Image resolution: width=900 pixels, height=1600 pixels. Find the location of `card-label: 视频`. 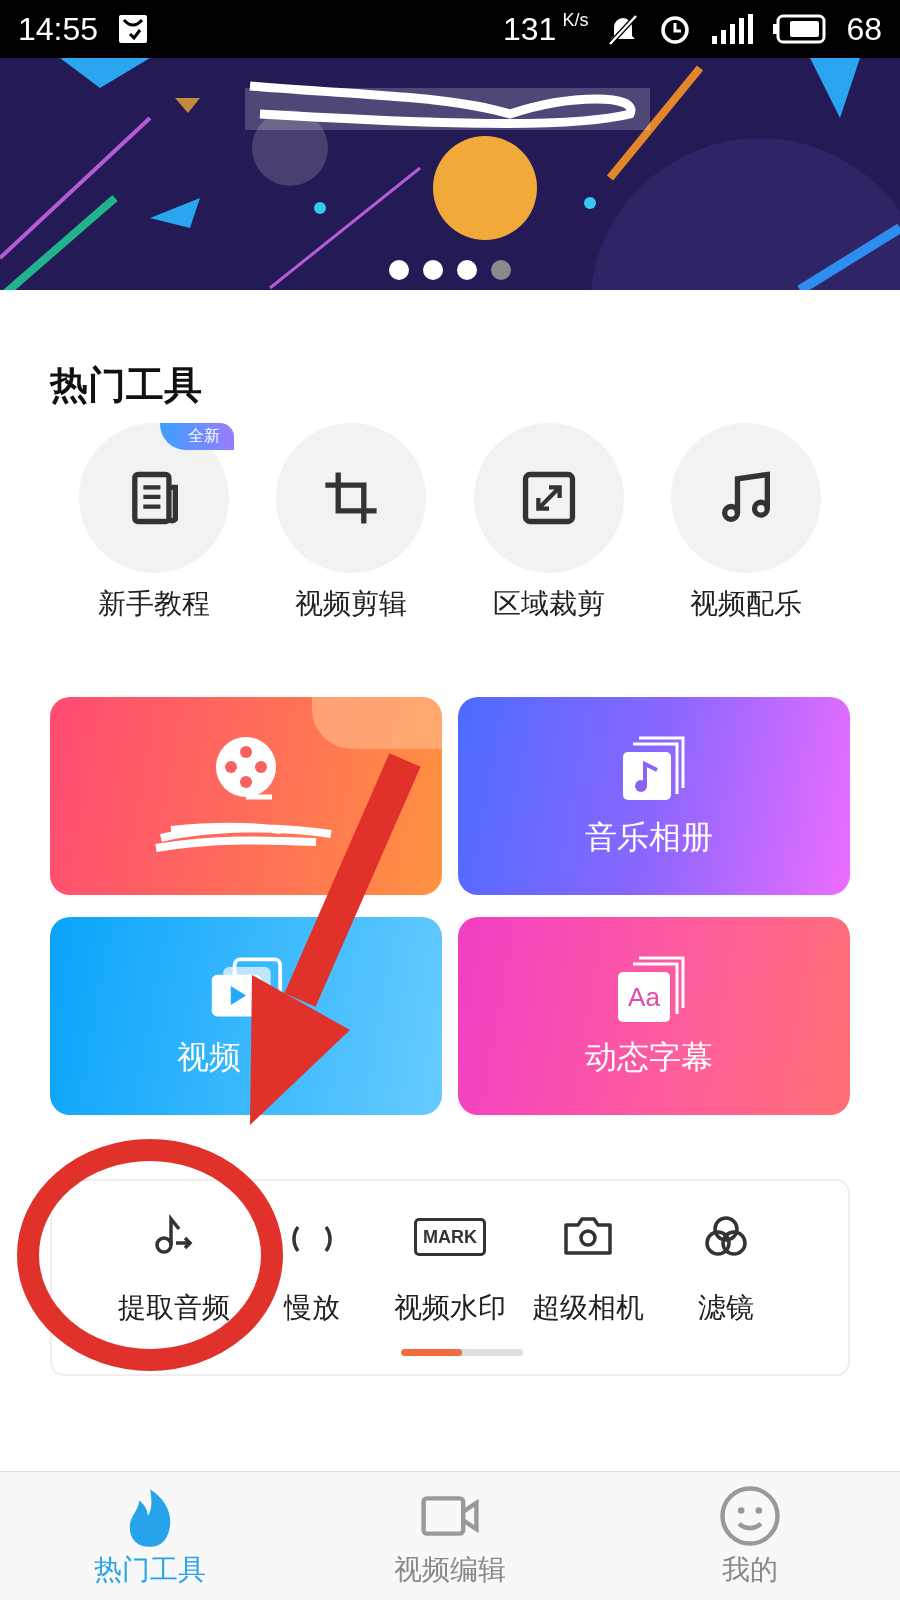

card-label: 视频 is located at coordinates (209, 1057).